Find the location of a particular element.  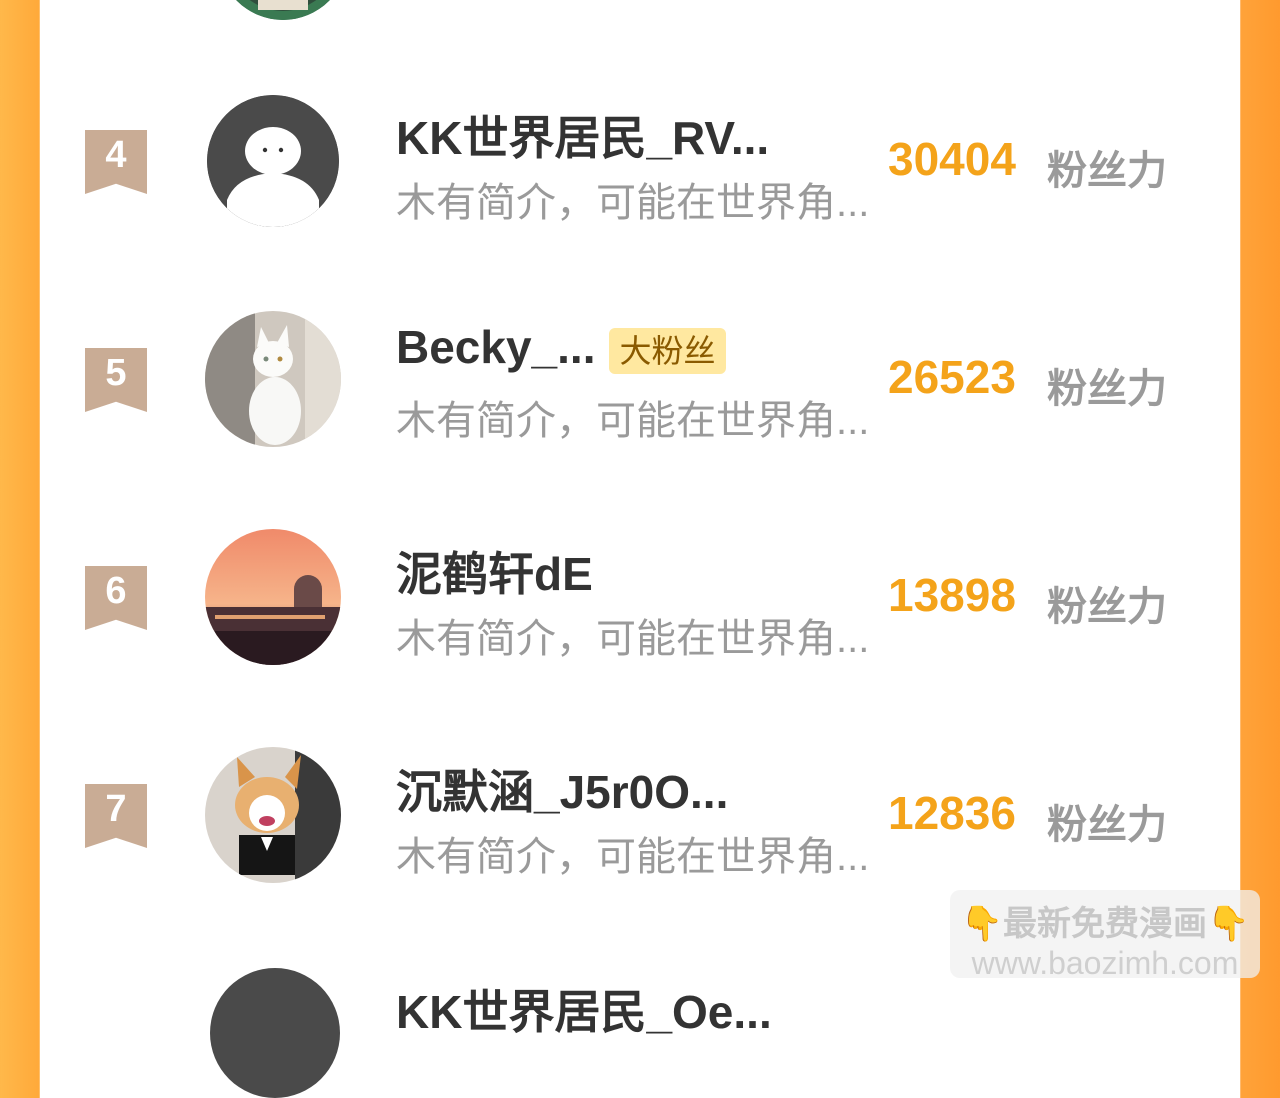

watermark: 👇最新免费漫画👇 www.baozimh.com is located at coordinates (1105, 935).